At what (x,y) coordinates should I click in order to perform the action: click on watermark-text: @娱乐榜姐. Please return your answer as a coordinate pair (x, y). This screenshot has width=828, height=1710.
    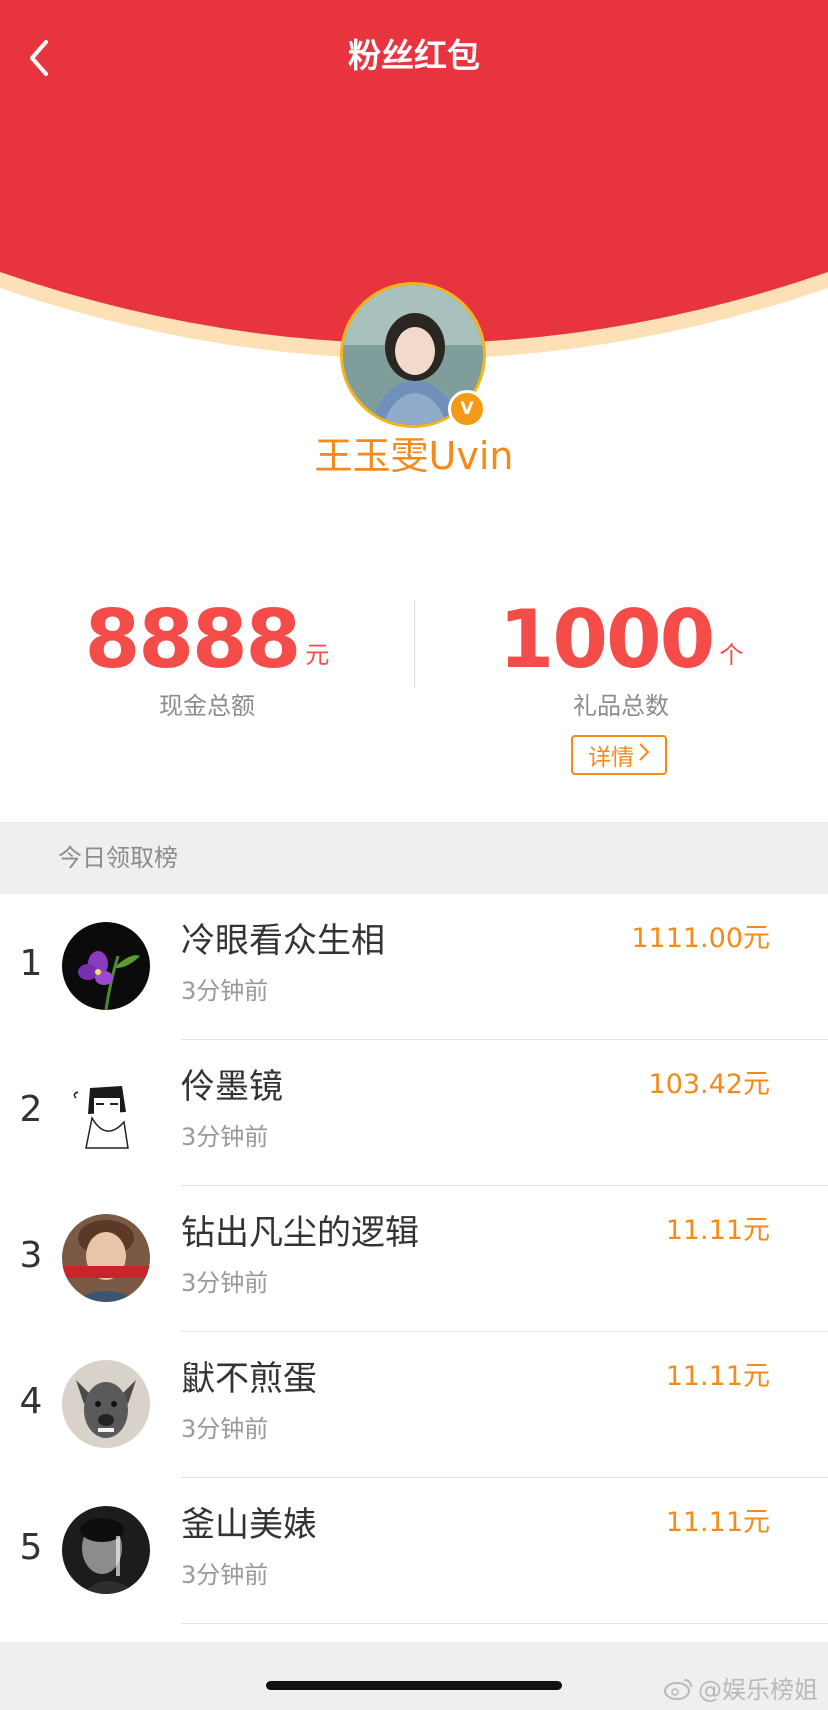
    Looking at the image, I should click on (758, 1690).